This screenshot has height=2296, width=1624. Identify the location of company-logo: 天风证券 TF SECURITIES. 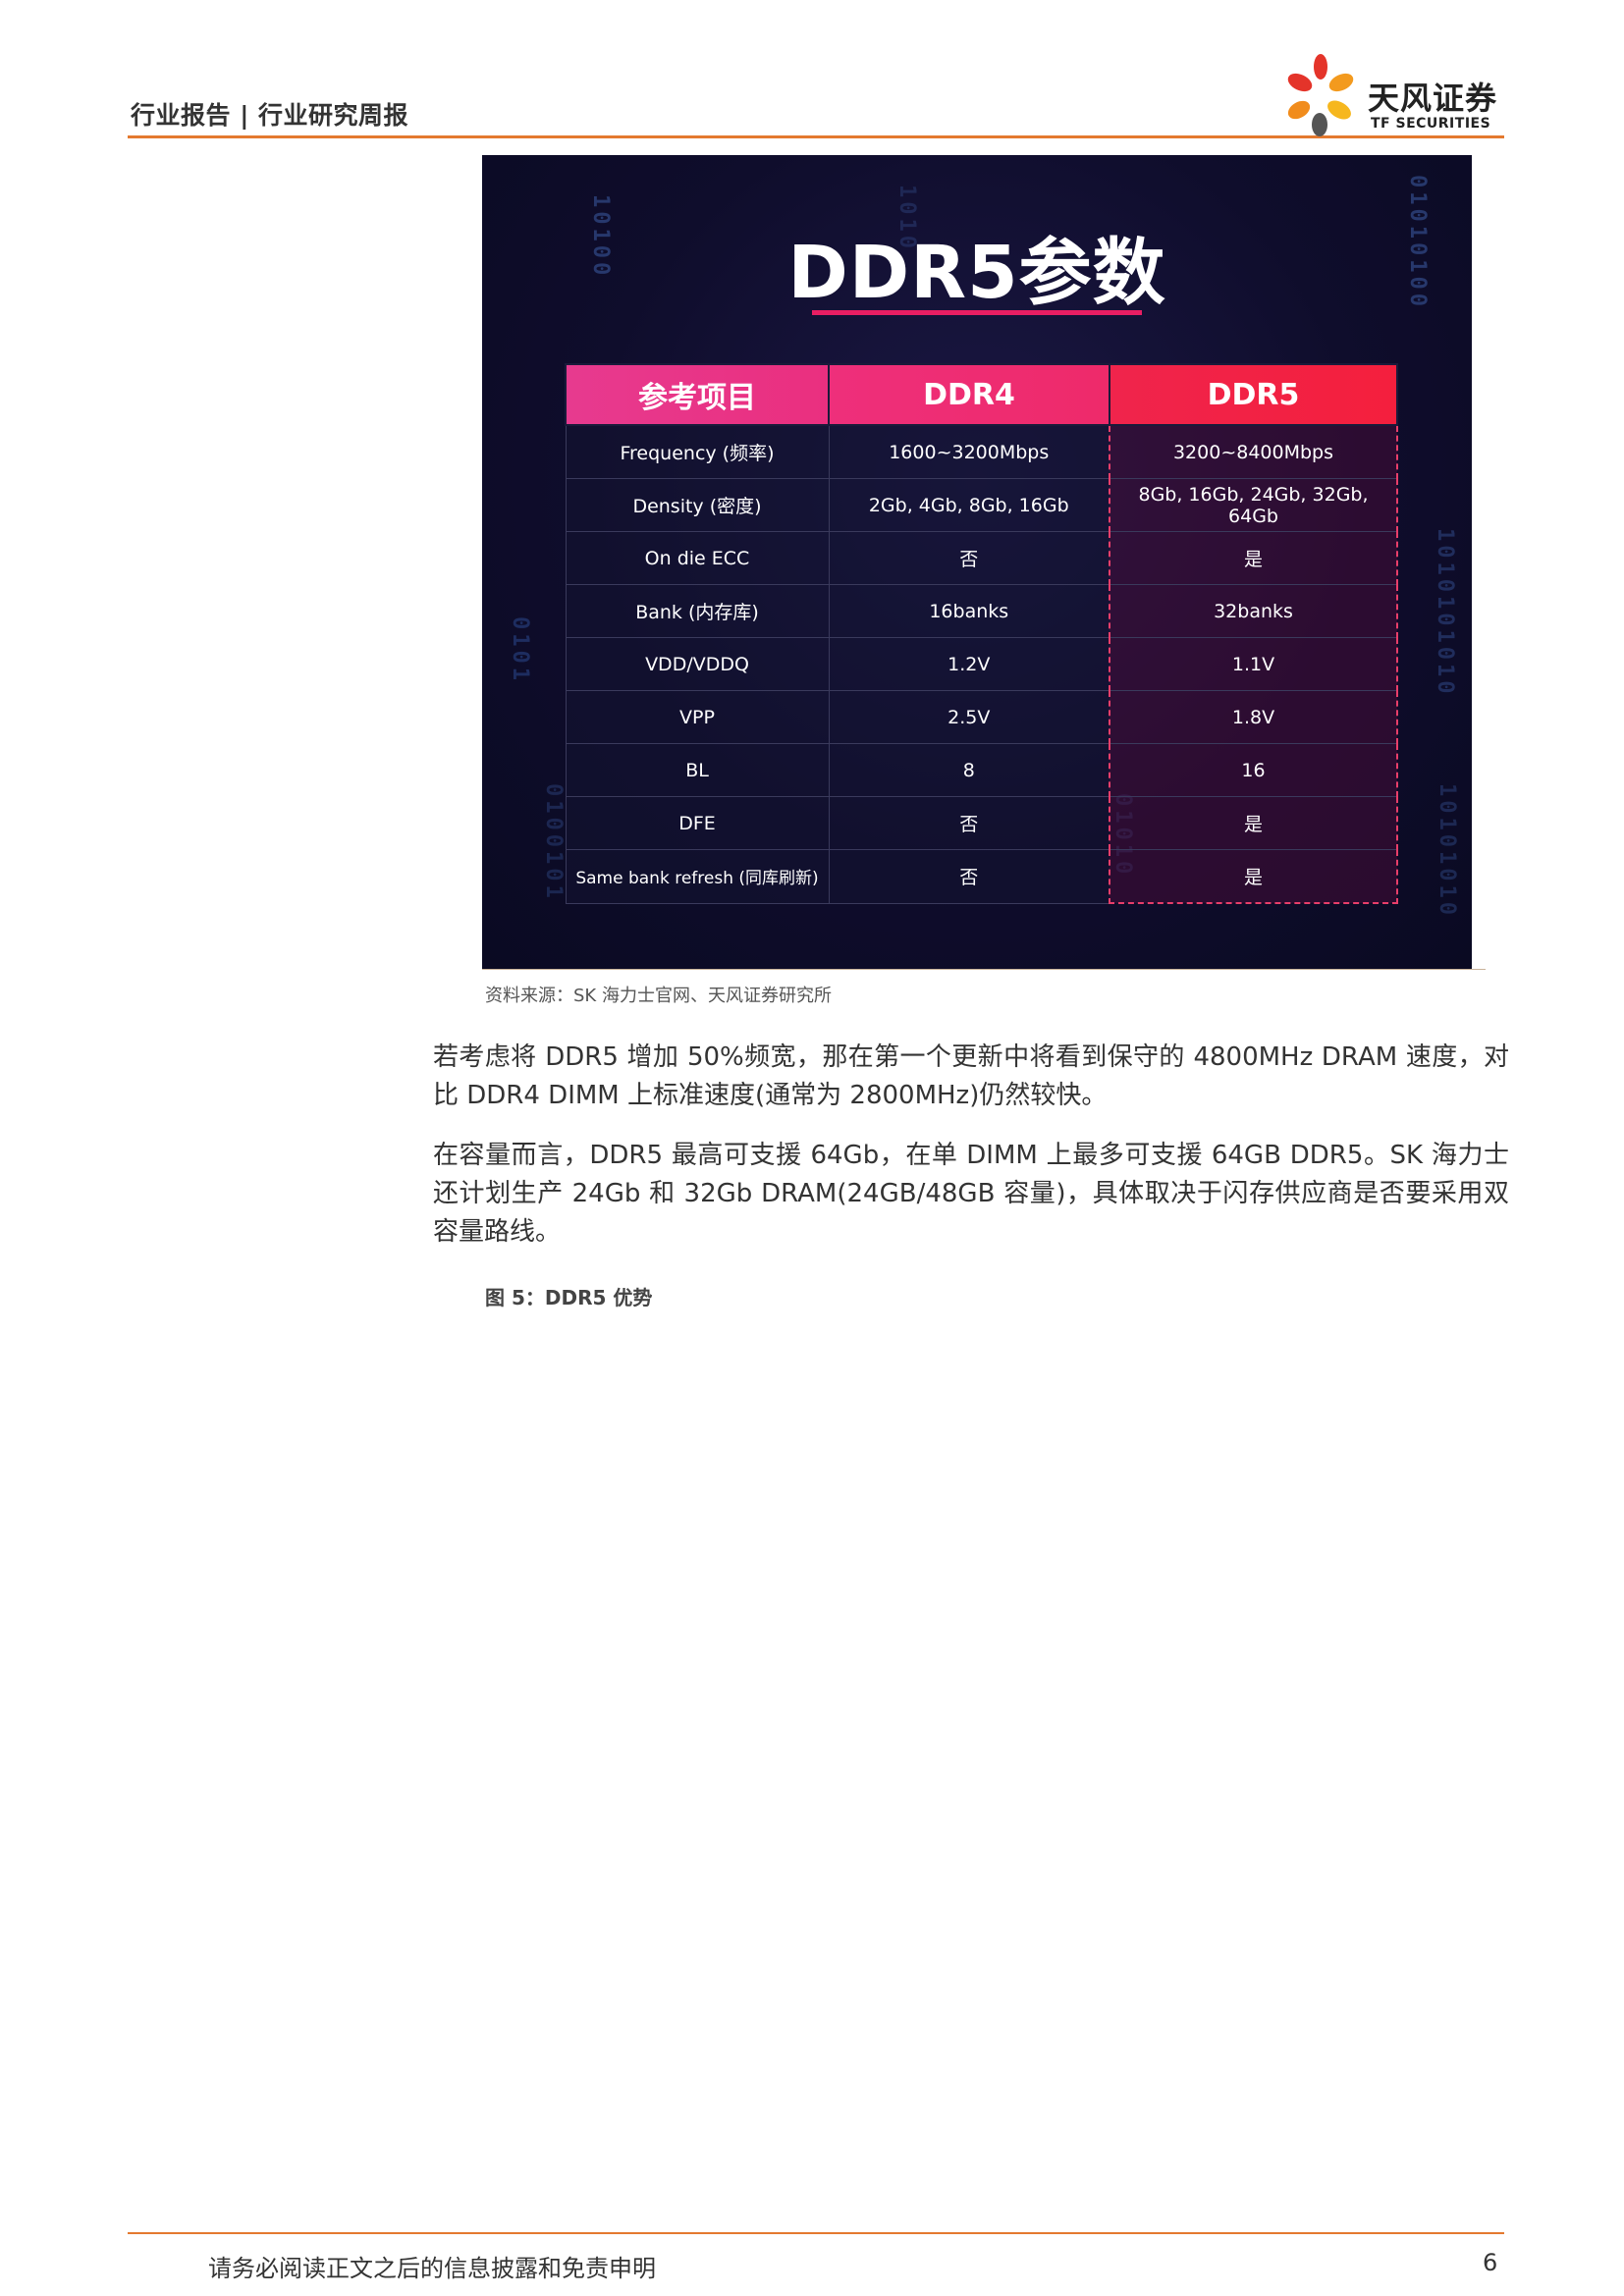
(1394, 95).